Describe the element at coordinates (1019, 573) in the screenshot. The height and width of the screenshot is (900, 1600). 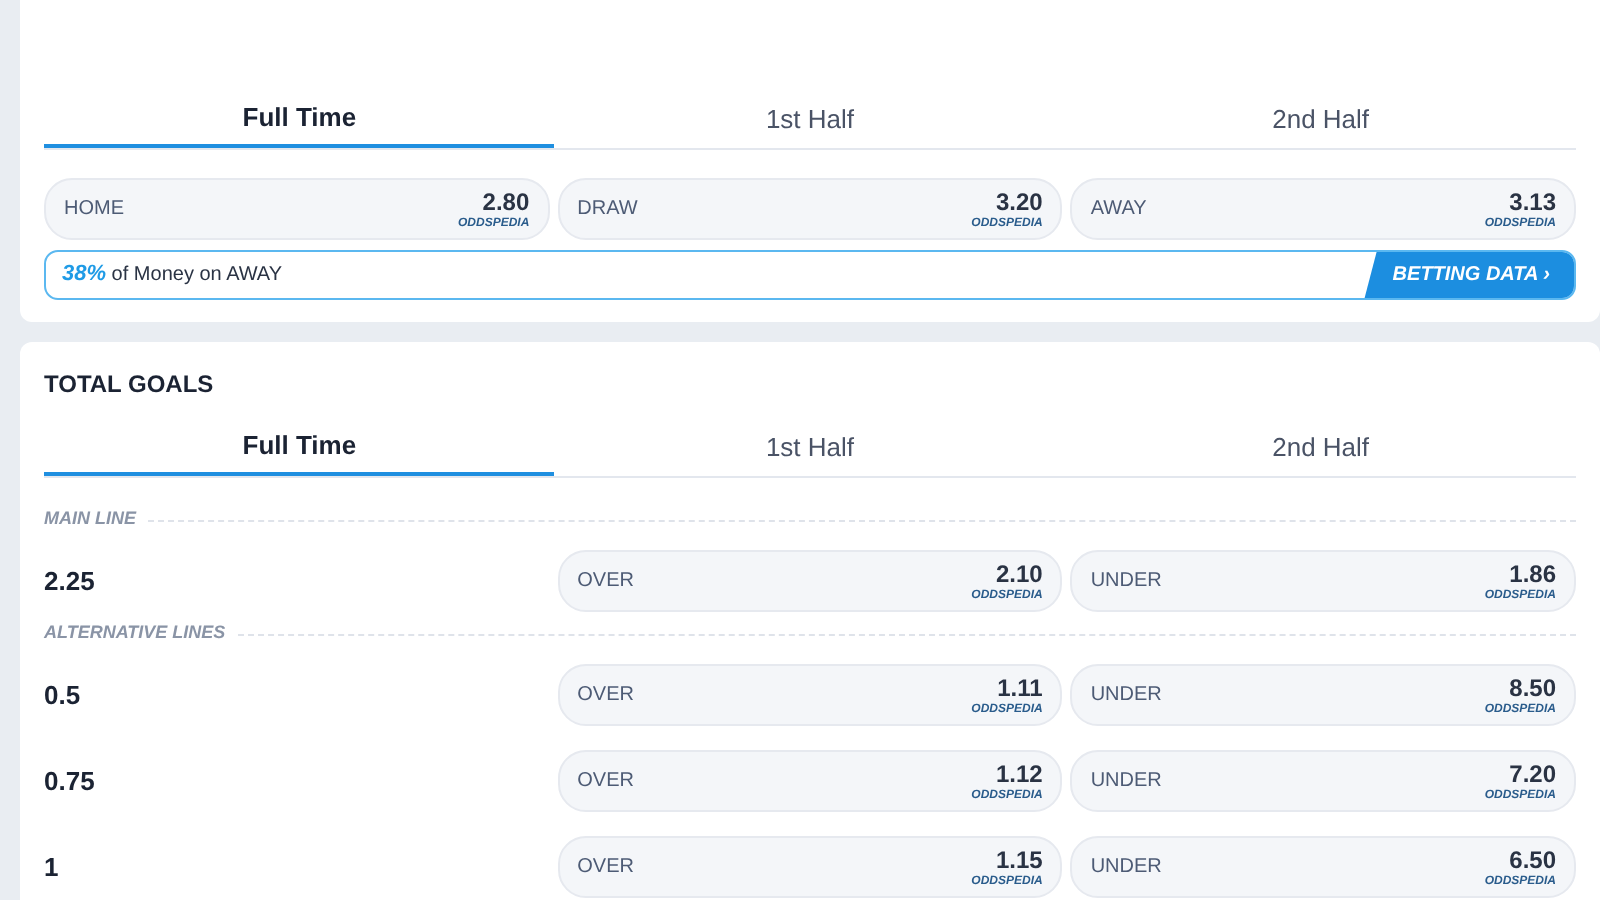
I see `odds-value: 2.10` at that location.